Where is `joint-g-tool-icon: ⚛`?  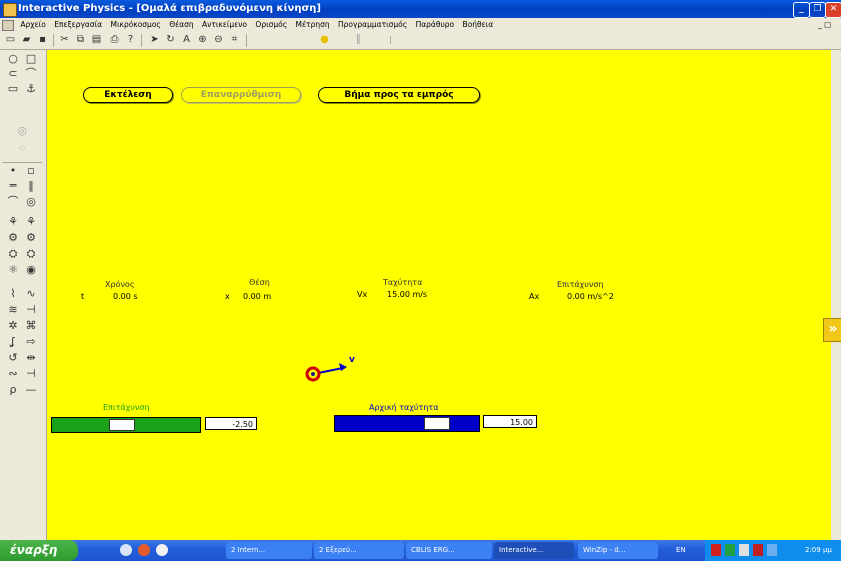
joint-g-tool-icon: ⚛ is located at coordinates (13, 270).